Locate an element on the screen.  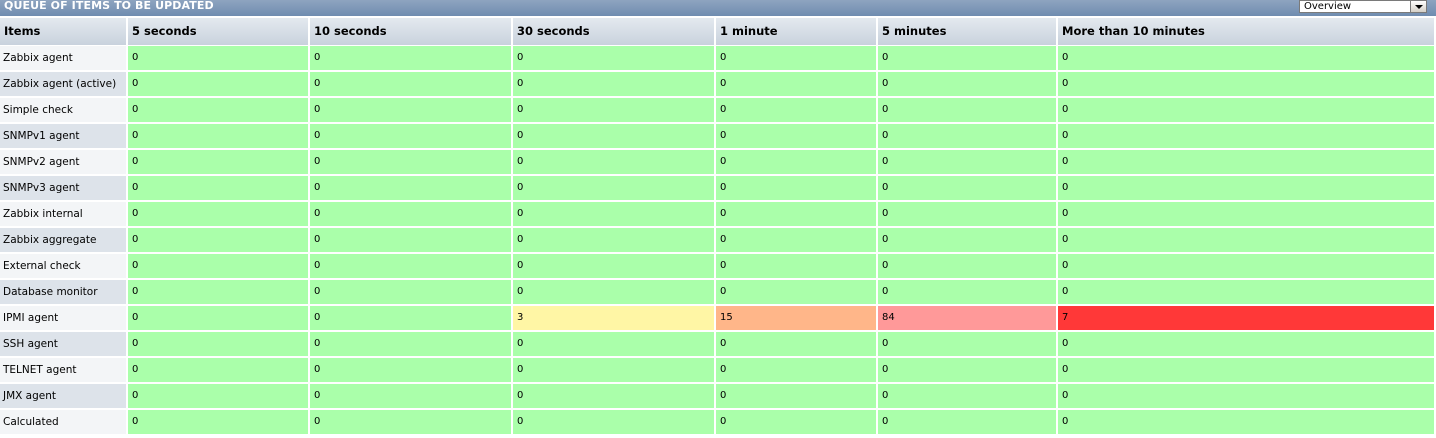
queue-count-cell: 15 is located at coordinates (796, 318).